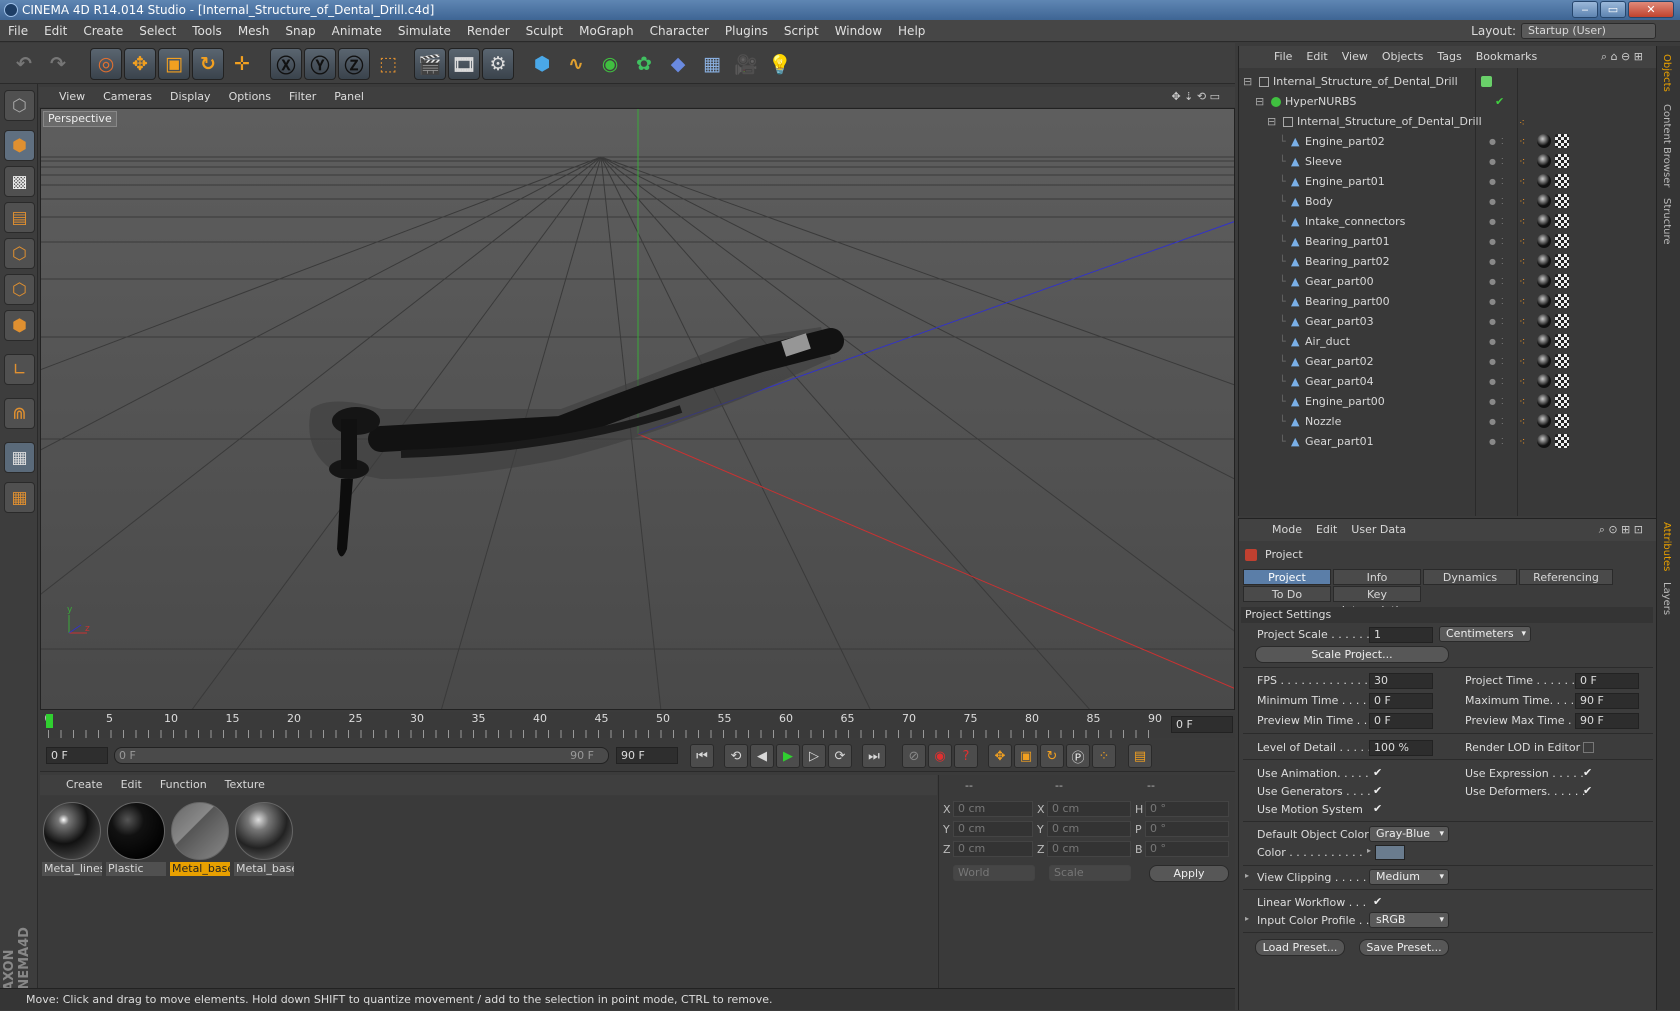  I want to click on obj-menu-objects: Objects, so click(1403, 57).